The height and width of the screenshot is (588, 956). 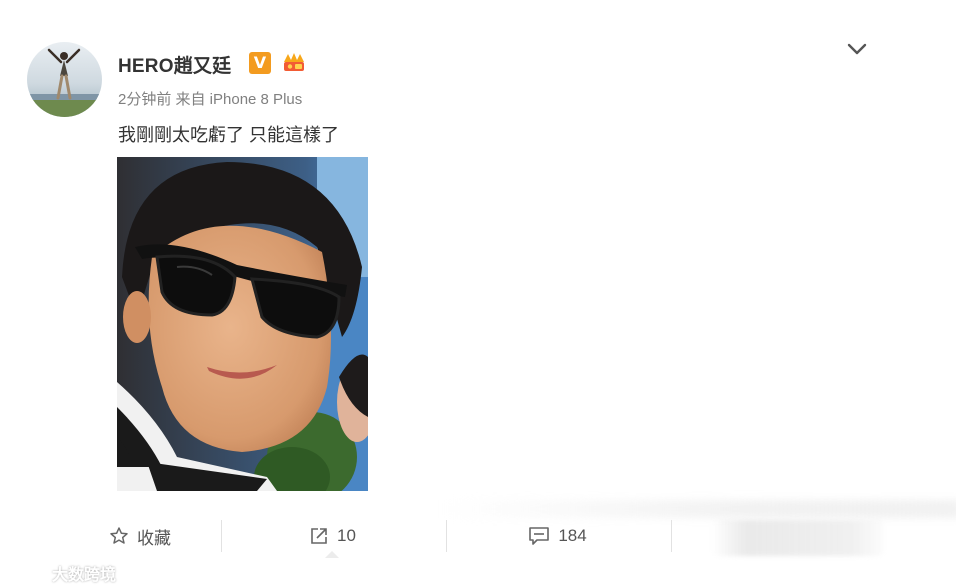 What do you see at coordinates (119, 535) in the screenshot?
I see `star-icon` at bounding box center [119, 535].